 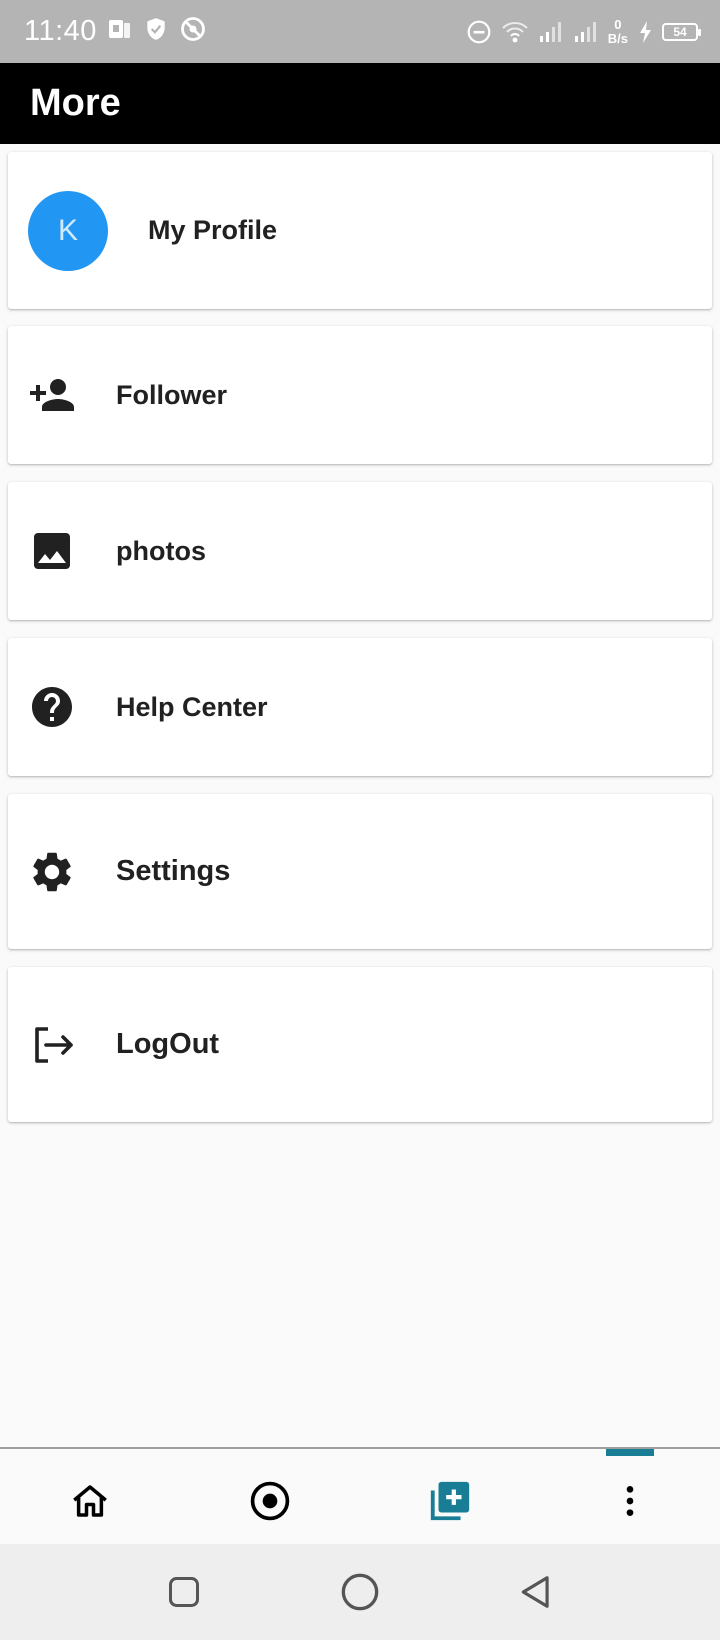 I want to click on home-icon, so click(x=90, y=1501).